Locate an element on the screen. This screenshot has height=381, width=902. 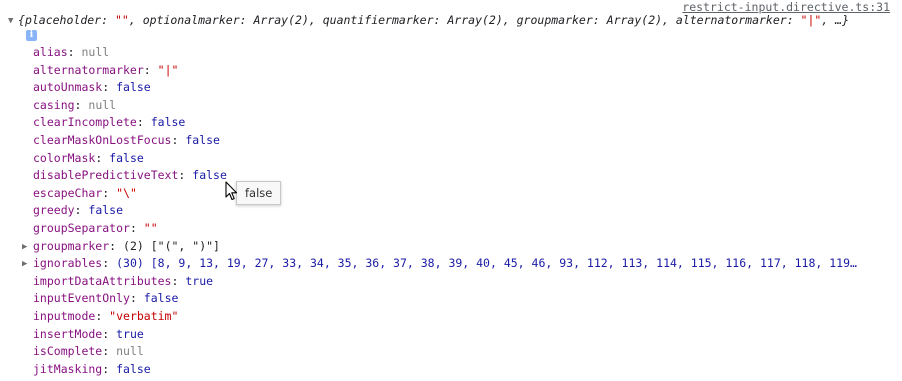
property-value: (2) ["(", ")"] is located at coordinates (171, 245).